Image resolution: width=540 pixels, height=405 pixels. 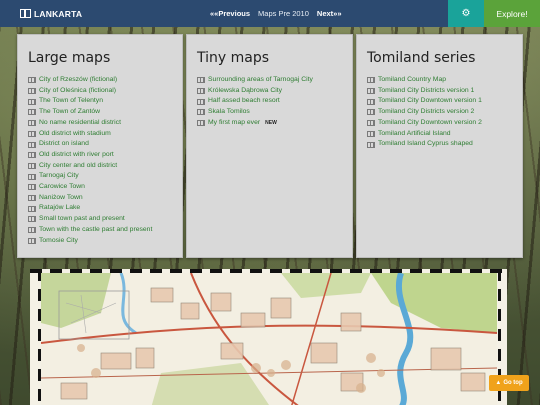 I want to click on list-item: City of Rzeszów (fictional), so click(x=101, y=80).